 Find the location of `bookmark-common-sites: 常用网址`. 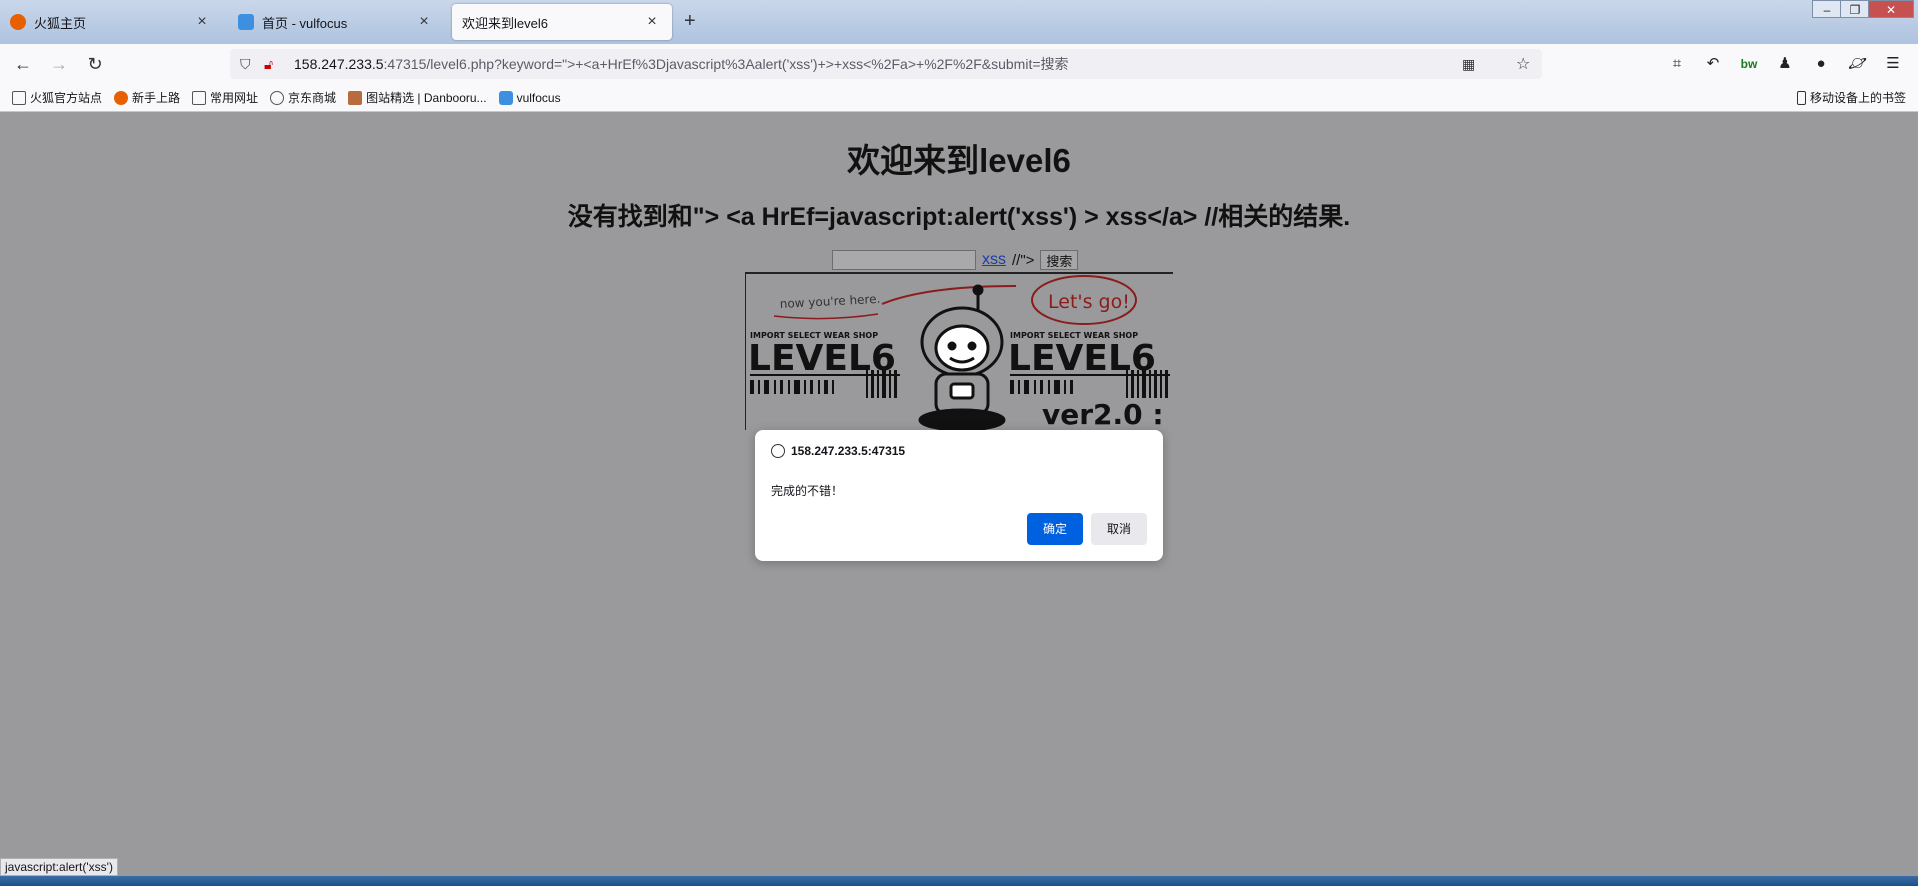

bookmark-common-sites: 常用网址 is located at coordinates (225, 97).